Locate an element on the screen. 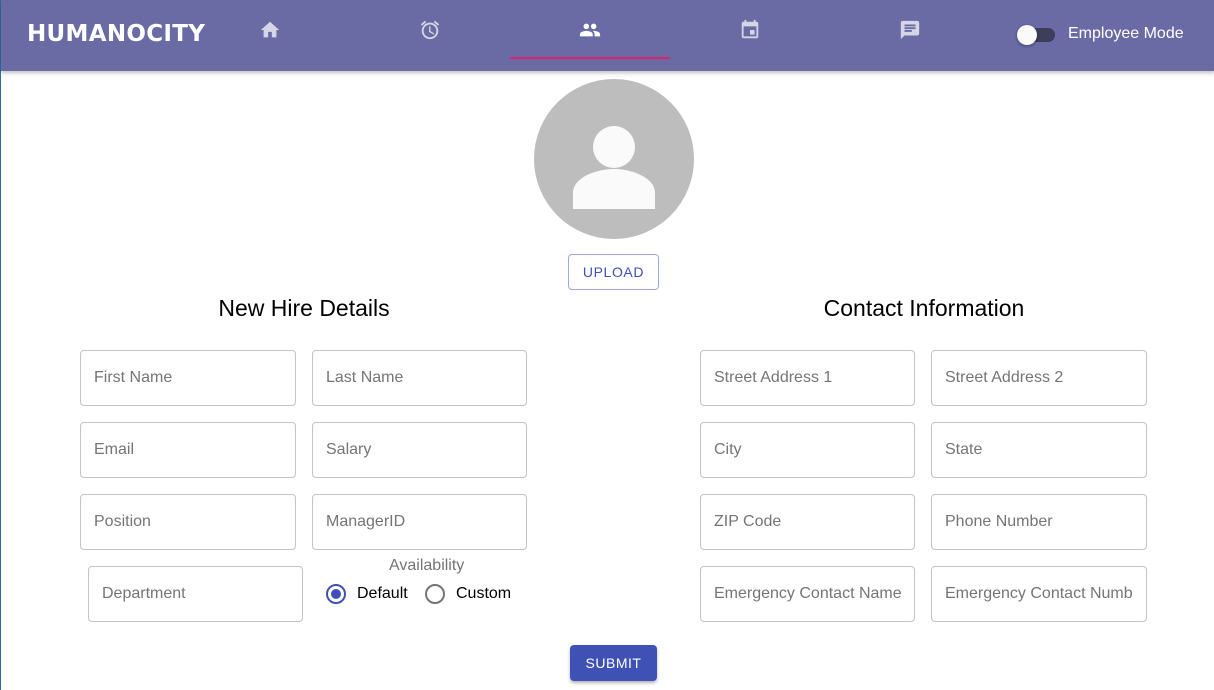  employee-mode-label: Employee Mode is located at coordinates (1126, 33).